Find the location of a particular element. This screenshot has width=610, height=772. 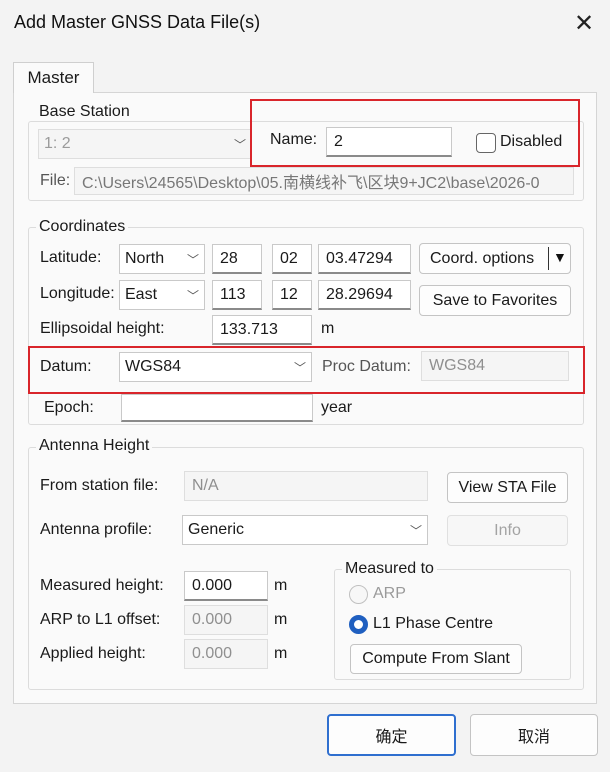

arp-offset-unit-label: m is located at coordinates (281, 619).